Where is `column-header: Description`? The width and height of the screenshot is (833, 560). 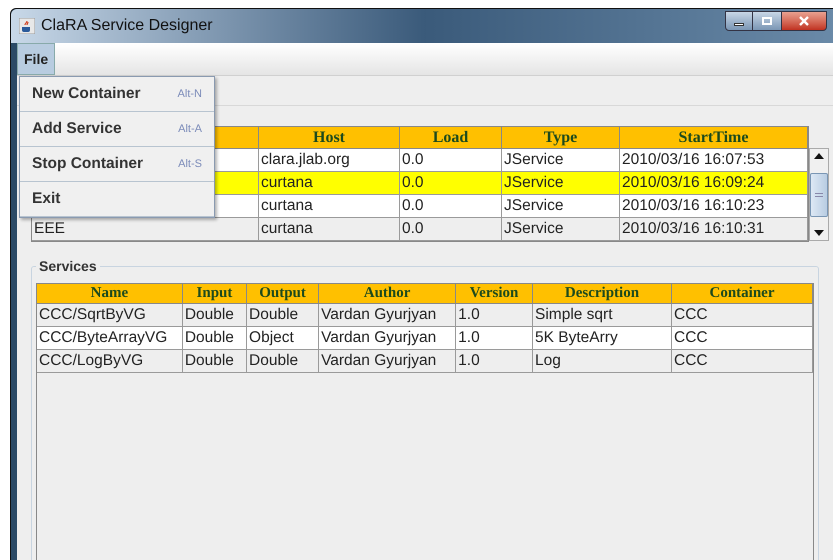 column-header: Description is located at coordinates (602, 294).